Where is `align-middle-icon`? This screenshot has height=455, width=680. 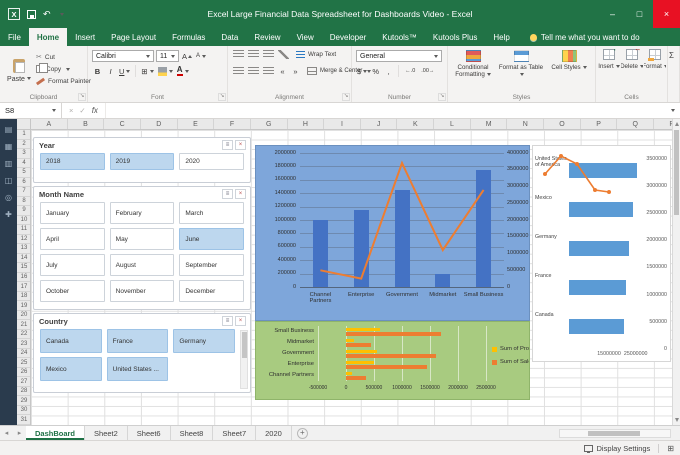 align-middle-icon is located at coordinates (253, 54).